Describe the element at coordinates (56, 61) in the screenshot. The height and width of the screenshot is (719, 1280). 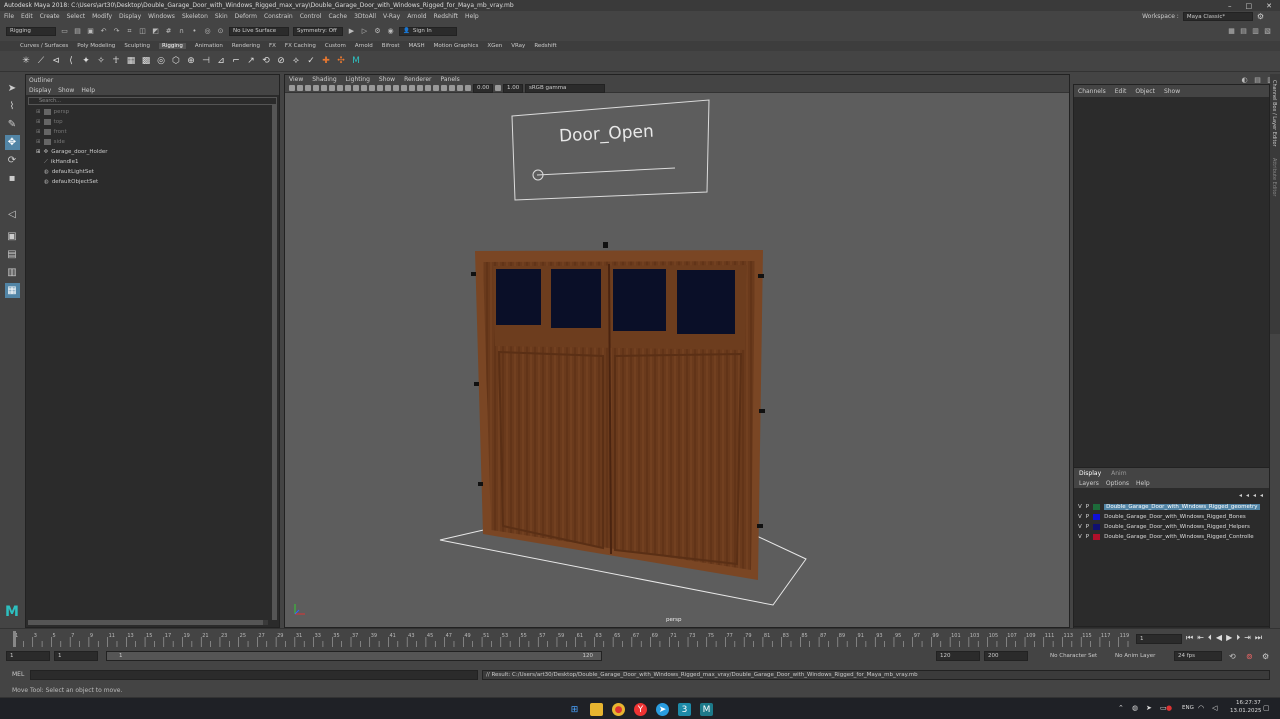
I see `mirror-joint-icon: ⊲` at that location.